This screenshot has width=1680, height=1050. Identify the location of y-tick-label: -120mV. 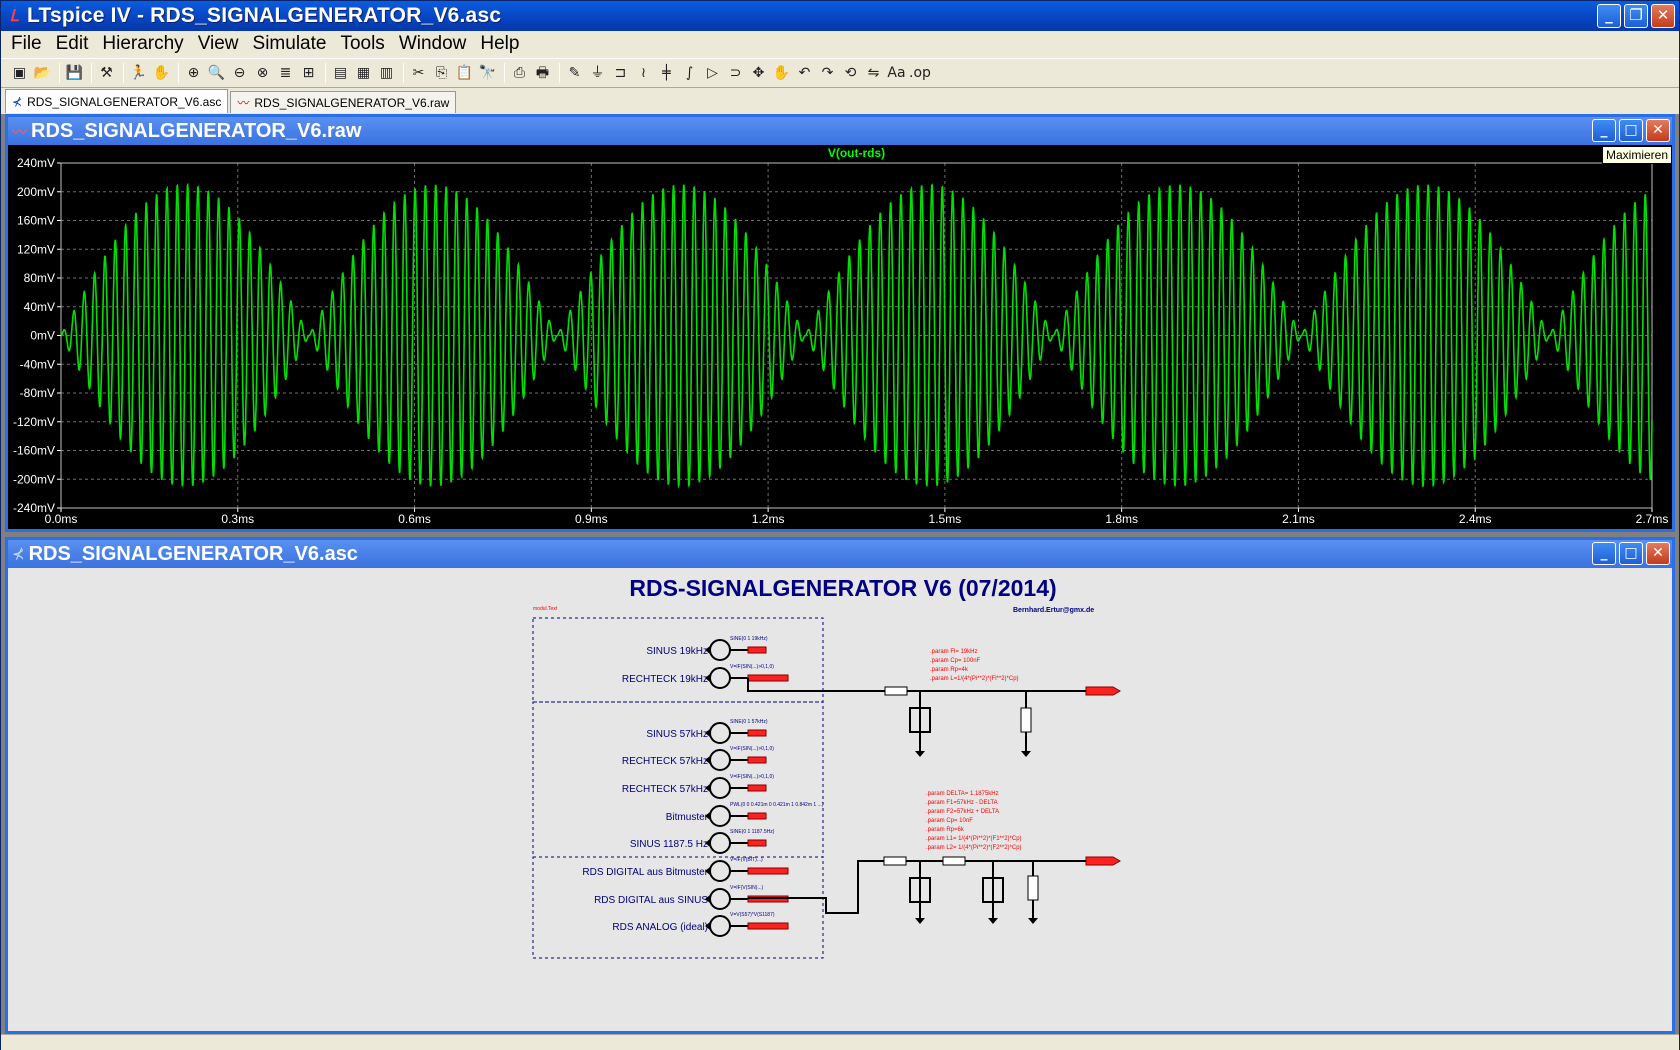
(34, 422).